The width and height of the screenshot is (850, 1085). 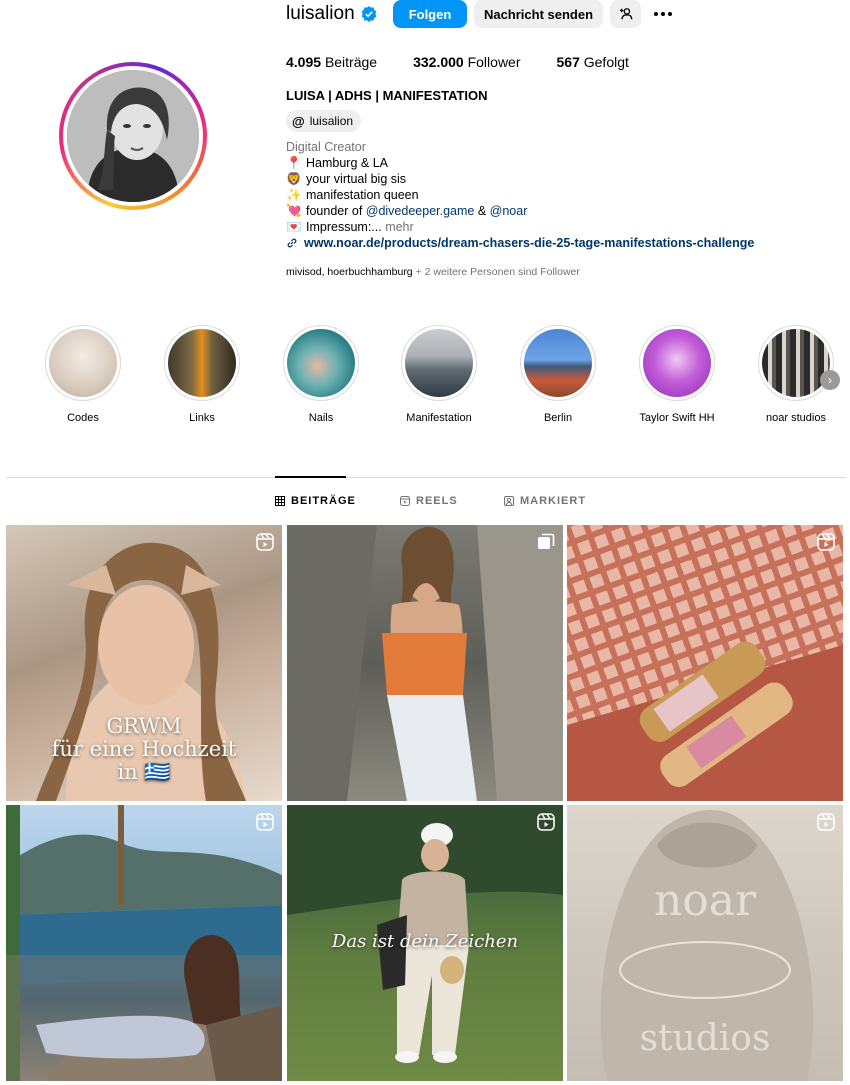 I want to click on threads-link-chip: @ luisalion, so click(x=324, y=121).